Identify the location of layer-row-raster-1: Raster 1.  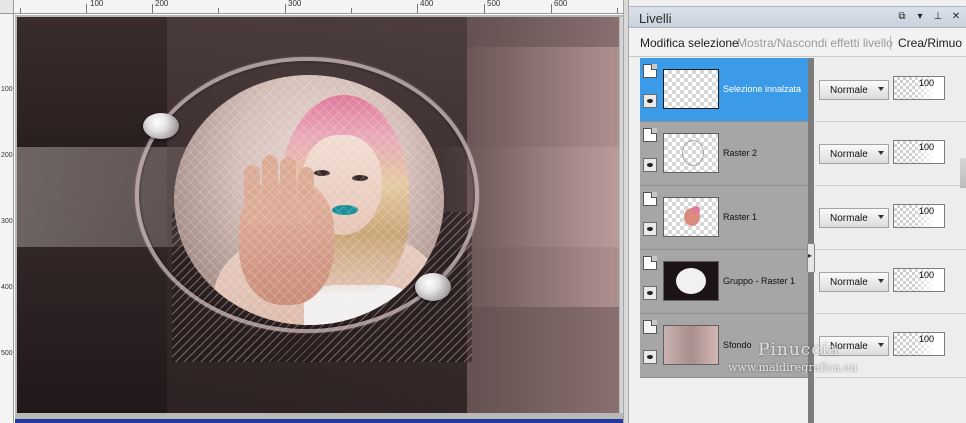
(724, 218).